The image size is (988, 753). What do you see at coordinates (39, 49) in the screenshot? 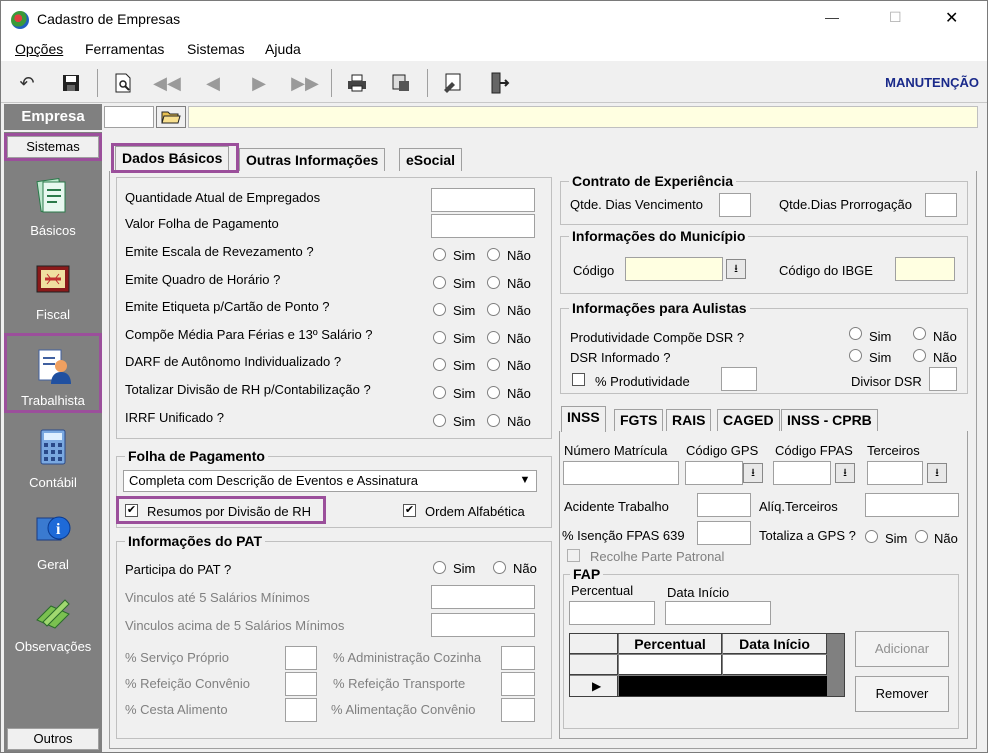
I see `menu-opcoes: Opções` at bounding box center [39, 49].